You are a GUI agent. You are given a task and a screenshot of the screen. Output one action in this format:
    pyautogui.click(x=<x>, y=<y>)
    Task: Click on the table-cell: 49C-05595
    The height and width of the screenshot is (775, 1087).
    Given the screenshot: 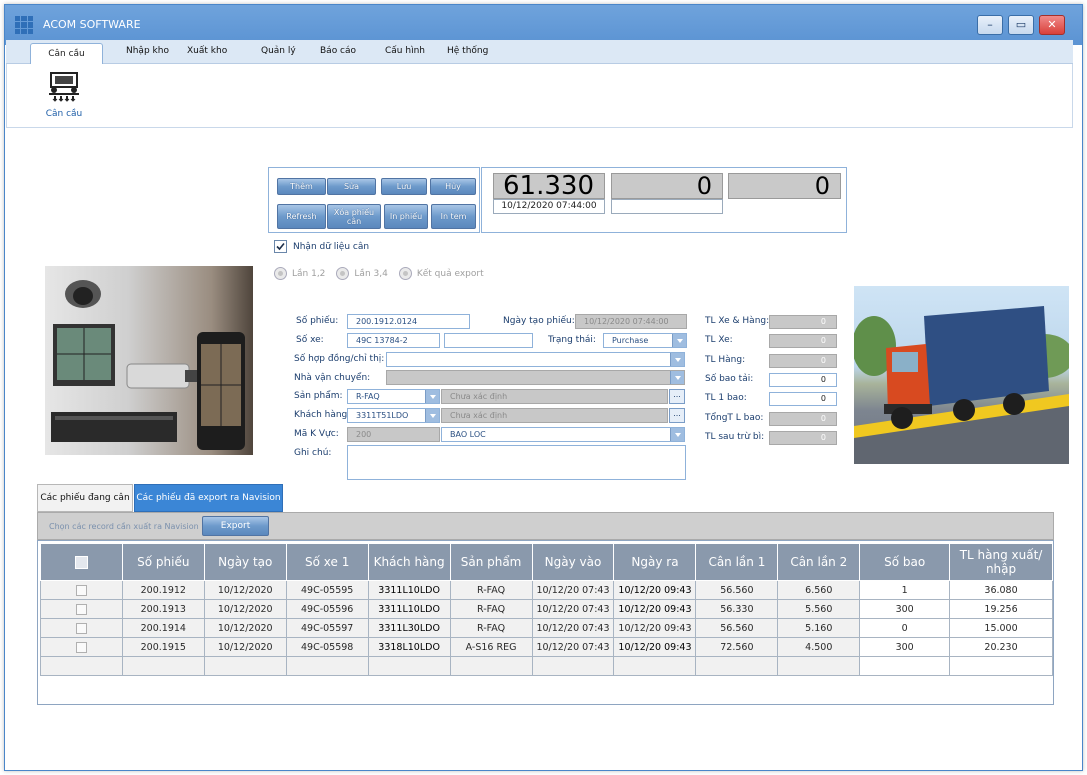 What is the action you would take?
    pyautogui.click(x=327, y=590)
    